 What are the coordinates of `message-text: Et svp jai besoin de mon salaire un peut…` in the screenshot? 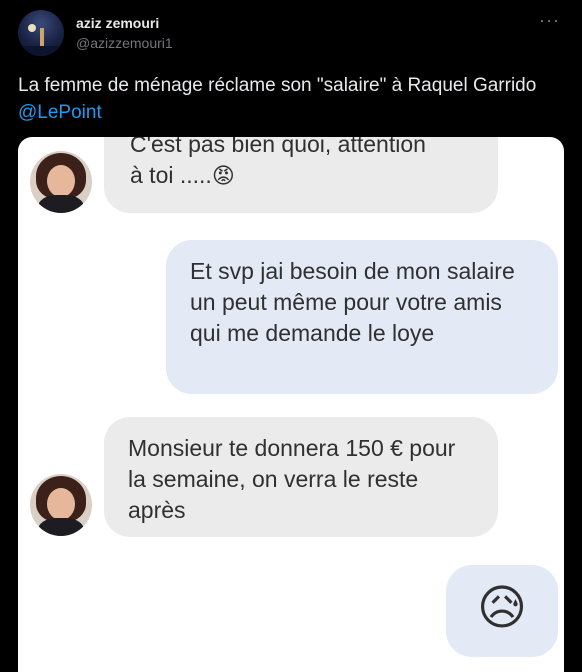 It's located at (352, 302).